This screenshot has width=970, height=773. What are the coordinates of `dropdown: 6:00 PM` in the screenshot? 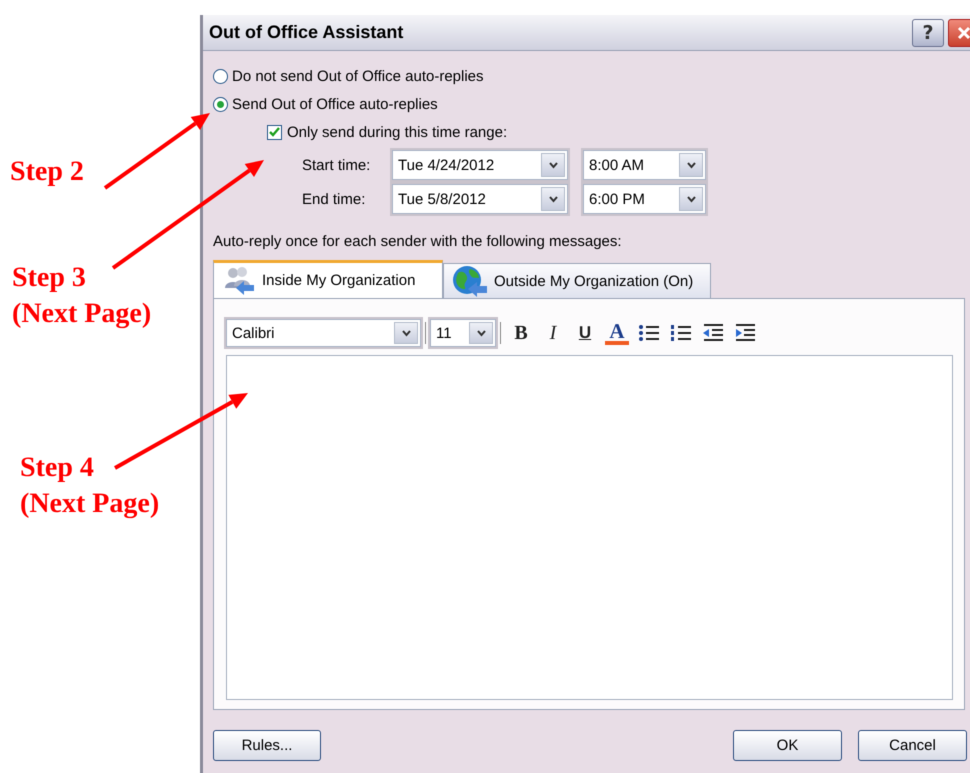 It's located at (644, 199).